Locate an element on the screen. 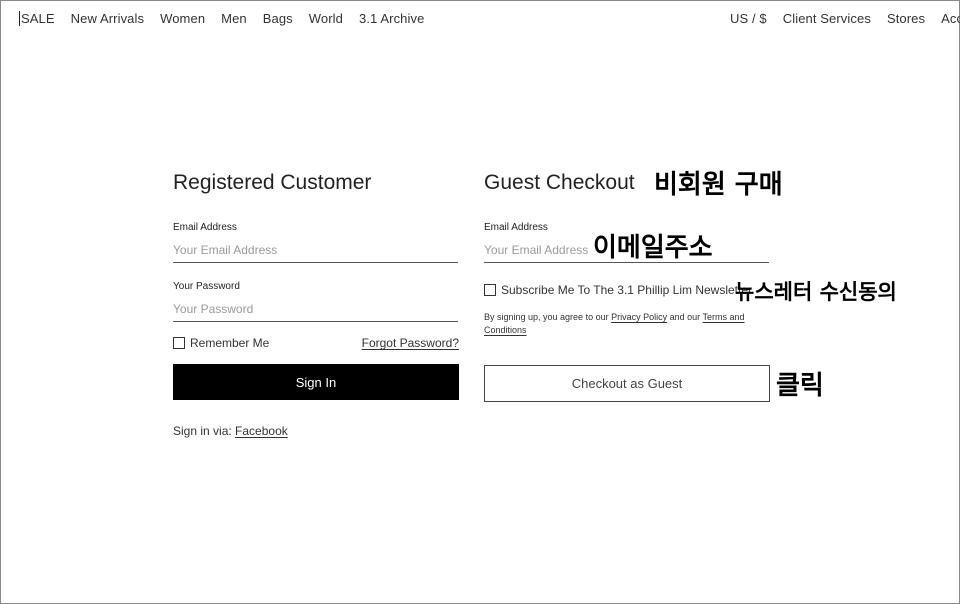 Image resolution: width=960 pixels, height=604 pixels. nav-link-archive: 3.1 Archive is located at coordinates (391, 18).